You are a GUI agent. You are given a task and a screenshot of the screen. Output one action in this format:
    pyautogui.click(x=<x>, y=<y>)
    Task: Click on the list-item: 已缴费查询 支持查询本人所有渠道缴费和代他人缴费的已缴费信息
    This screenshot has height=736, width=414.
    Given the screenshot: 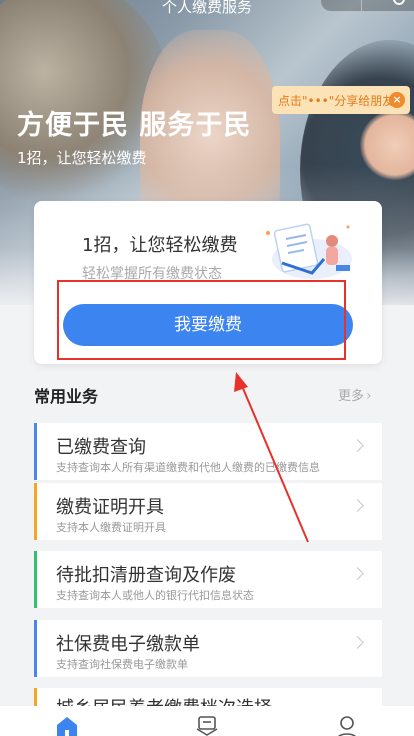 What is the action you would take?
    pyautogui.click(x=208, y=451)
    